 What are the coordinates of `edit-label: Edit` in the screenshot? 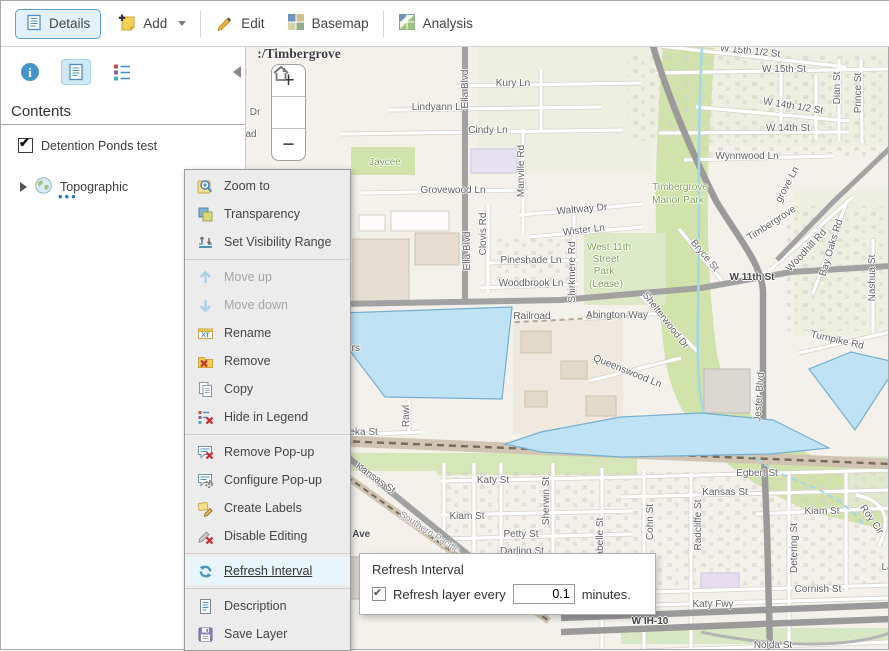 It's located at (253, 23).